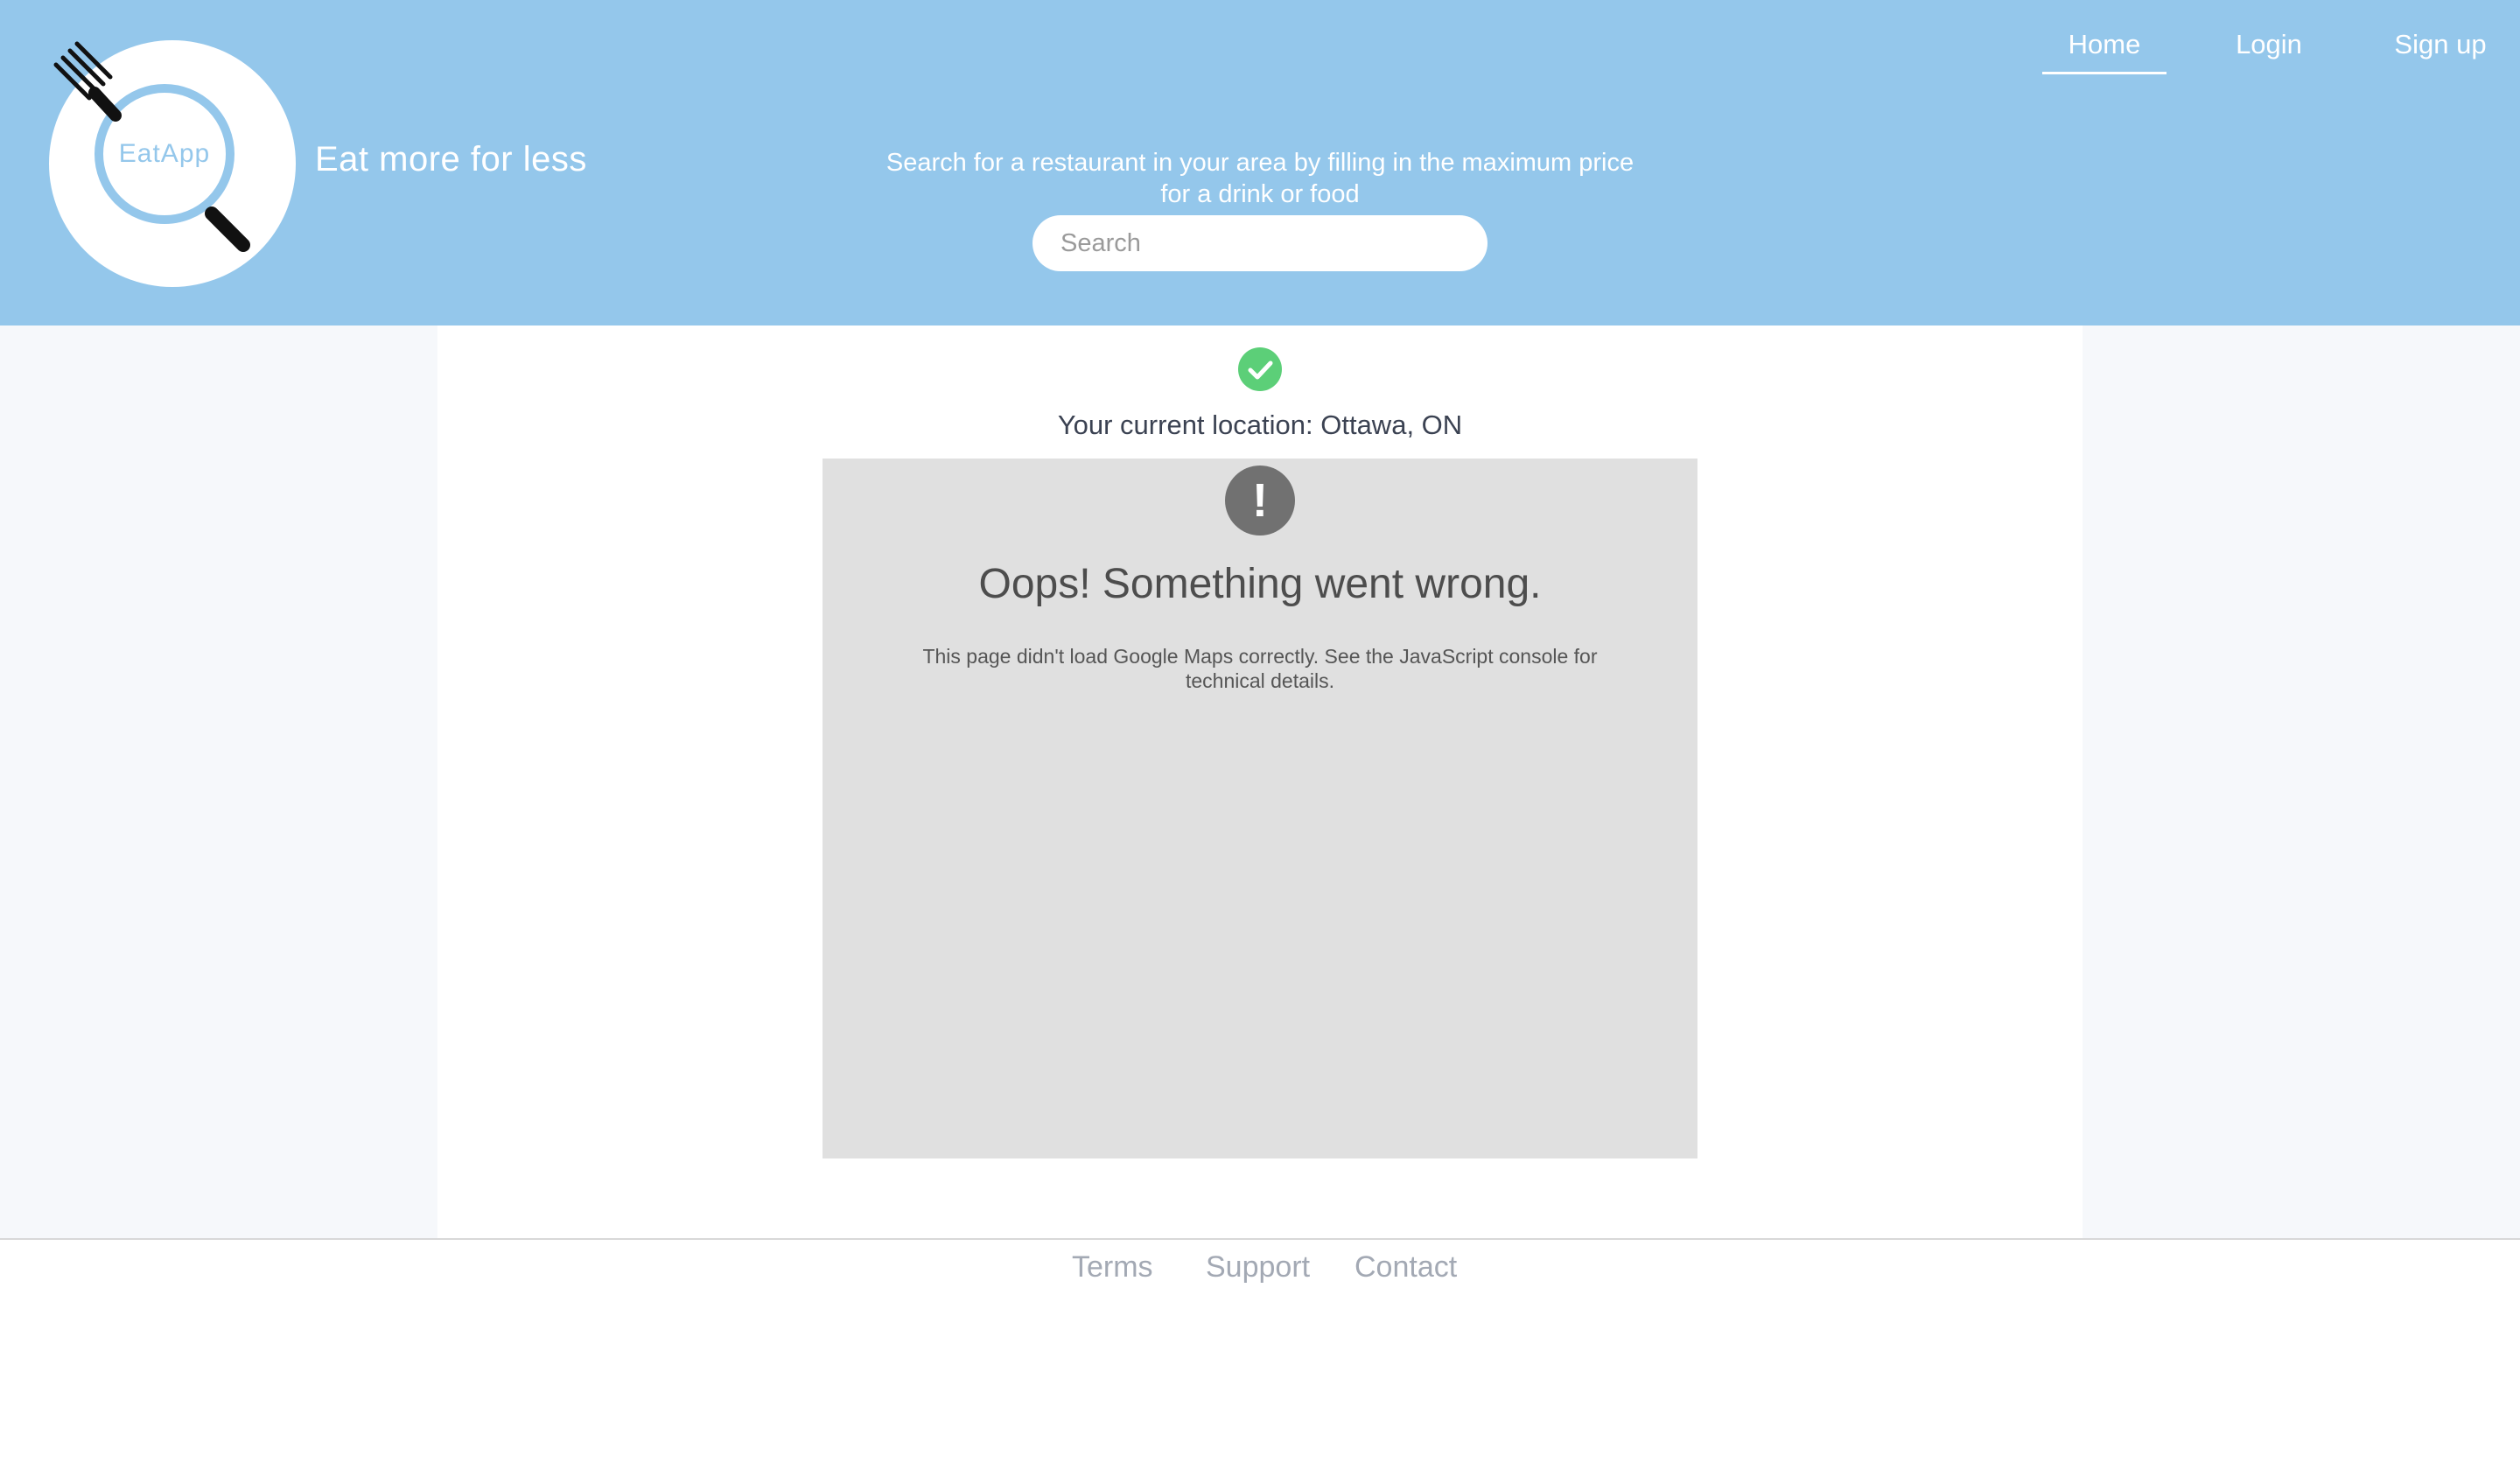 The image size is (2520, 1470). I want to click on current-location: Your current location: Ottawa, ON, so click(1260, 425).